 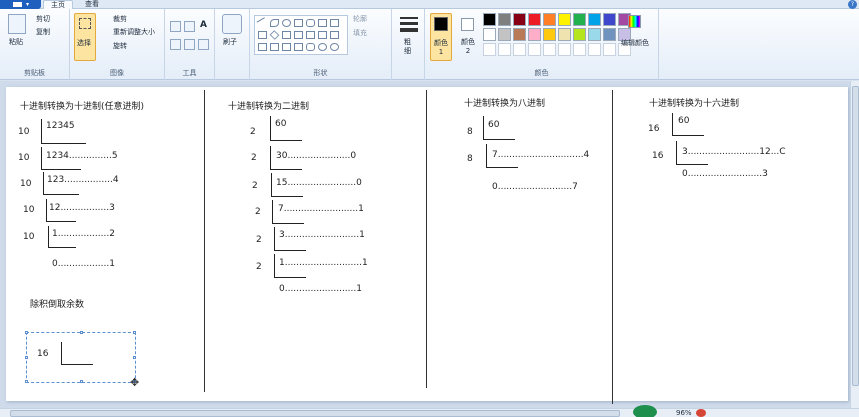 I want to click on selection-box: 16 ✥, so click(x=82, y=359).